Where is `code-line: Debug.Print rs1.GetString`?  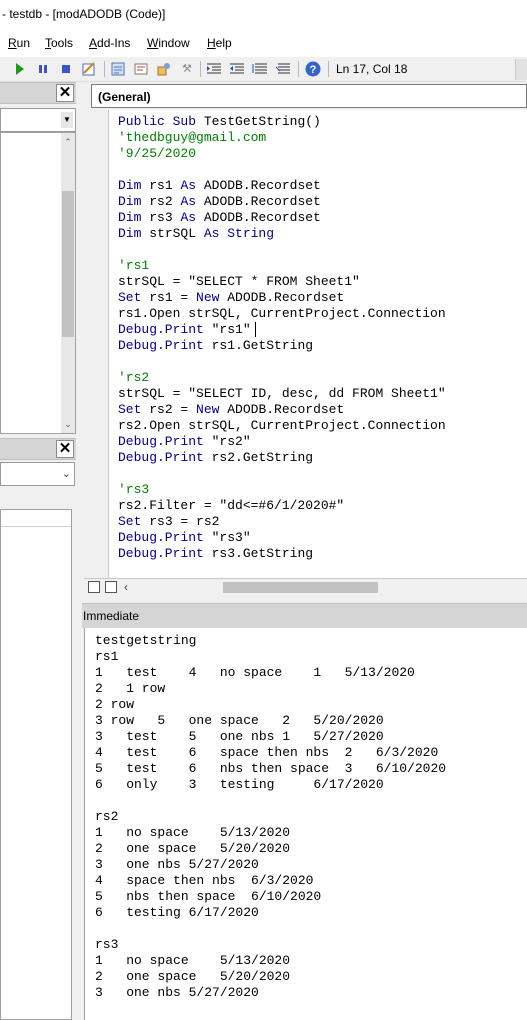 code-line: Debug.Print rs1.GetString is located at coordinates (215, 346).